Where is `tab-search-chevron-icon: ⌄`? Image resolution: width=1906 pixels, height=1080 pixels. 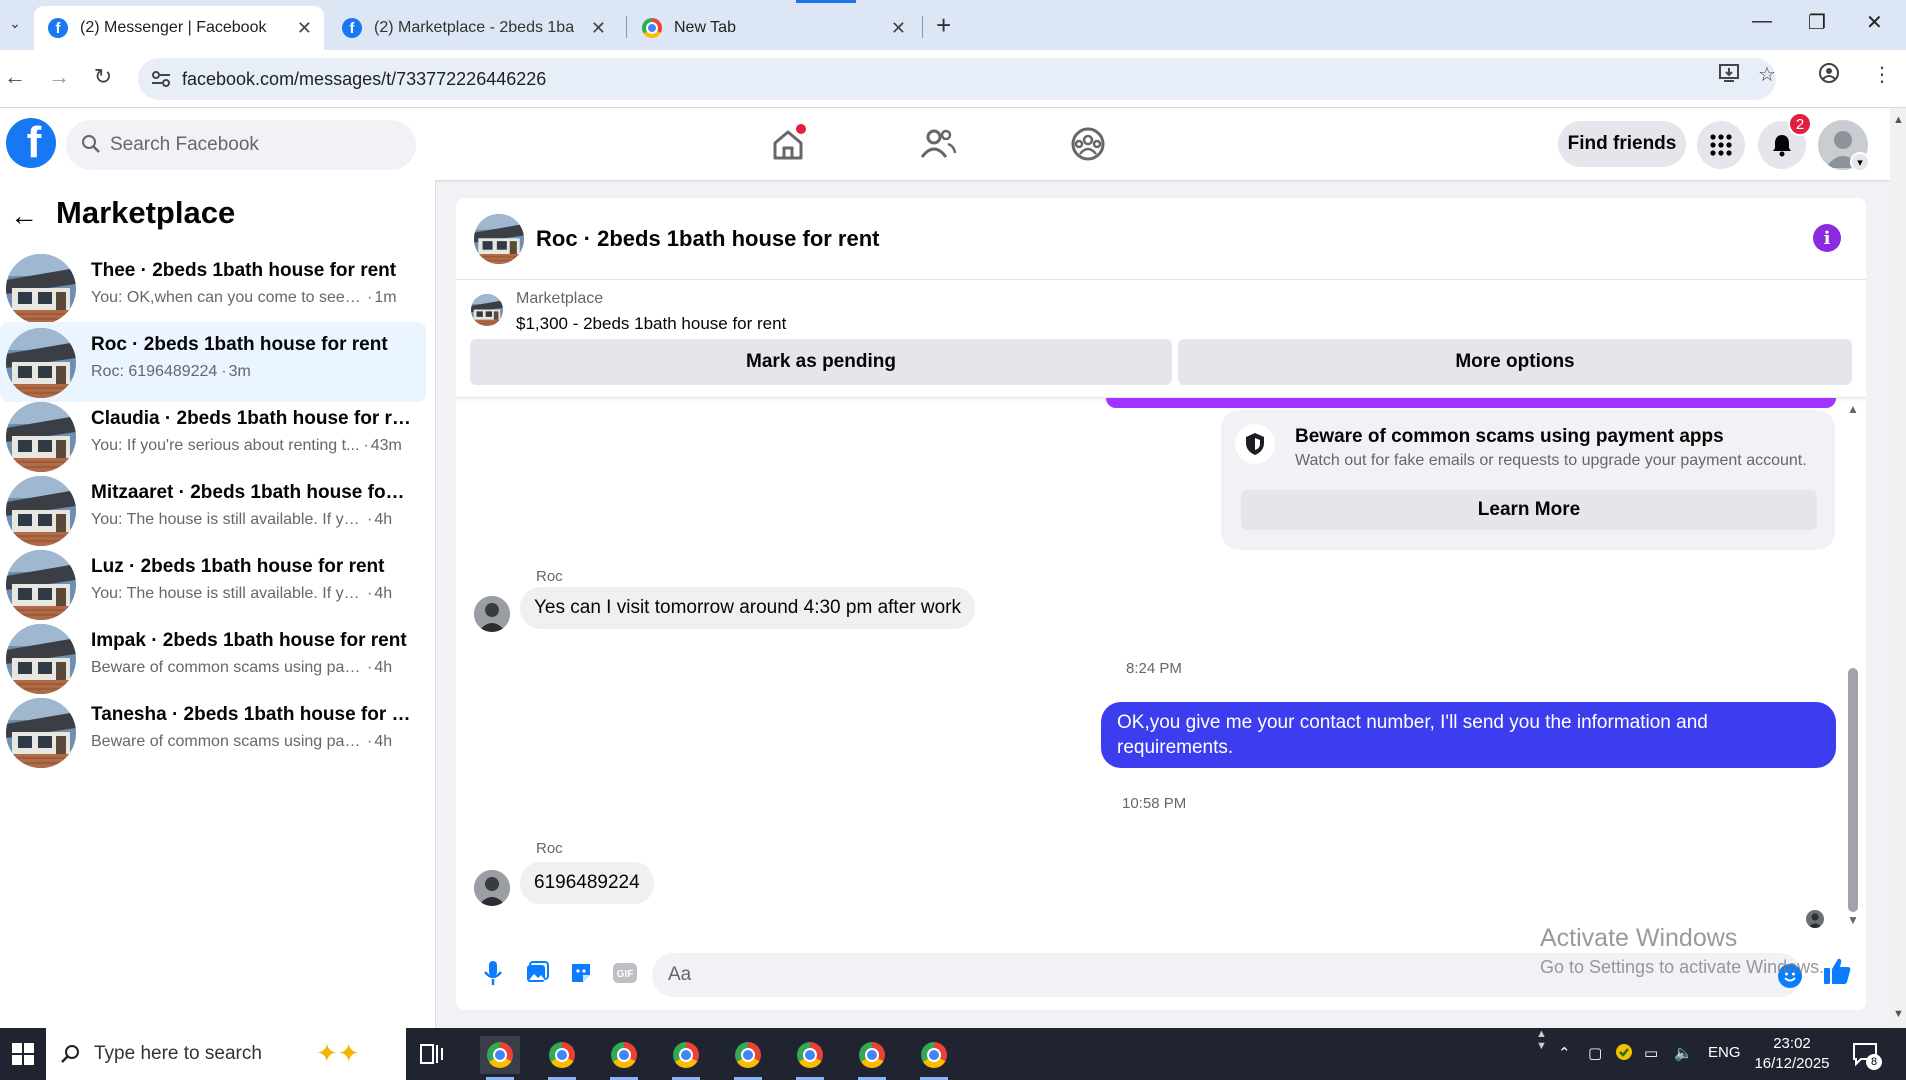
tab-search-chevron-icon: ⌄ is located at coordinates (15, 23).